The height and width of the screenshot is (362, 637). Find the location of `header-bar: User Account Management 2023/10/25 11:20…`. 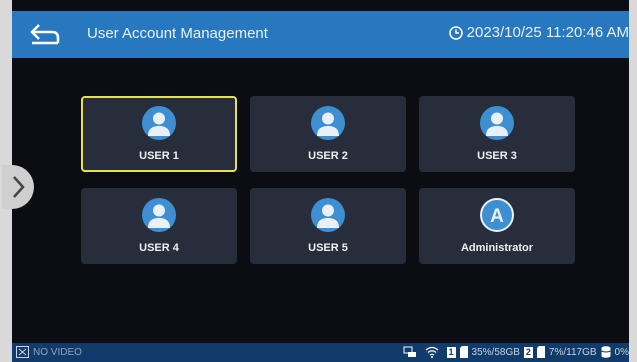

header-bar: User Account Management 2023/10/25 11:20… is located at coordinates (320, 34).